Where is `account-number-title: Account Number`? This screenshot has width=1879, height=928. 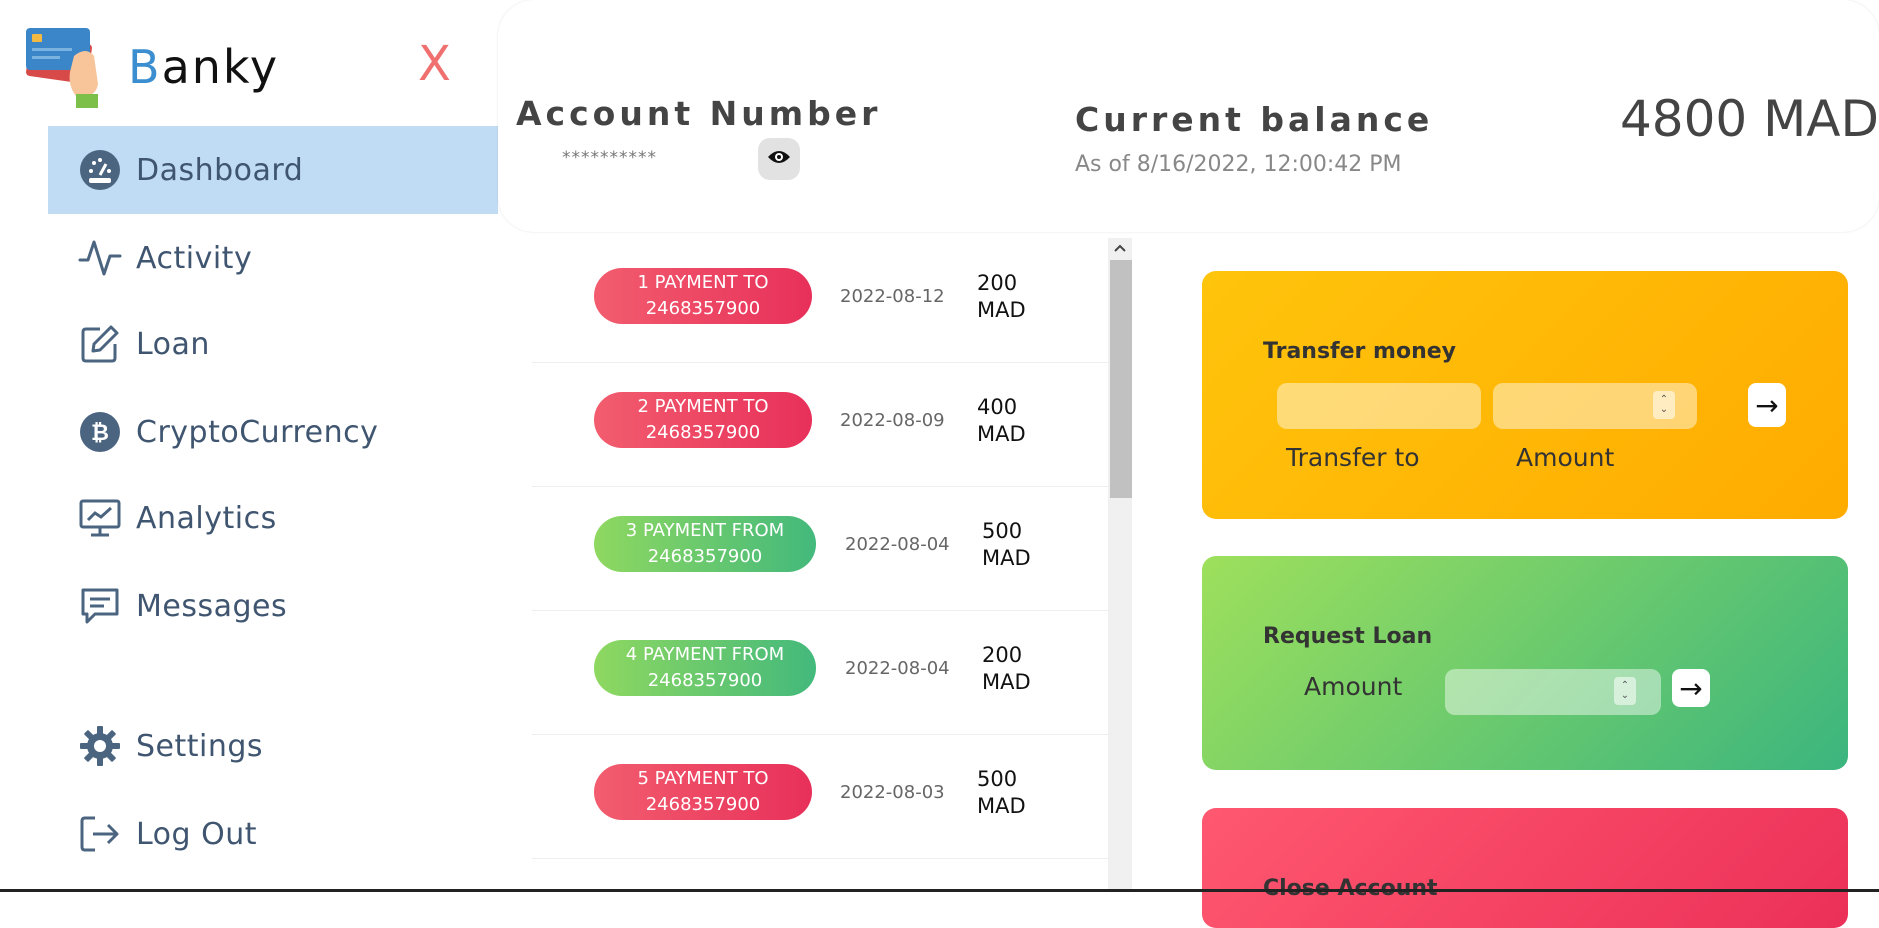
account-number-title: Account Number is located at coordinates (699, 113).